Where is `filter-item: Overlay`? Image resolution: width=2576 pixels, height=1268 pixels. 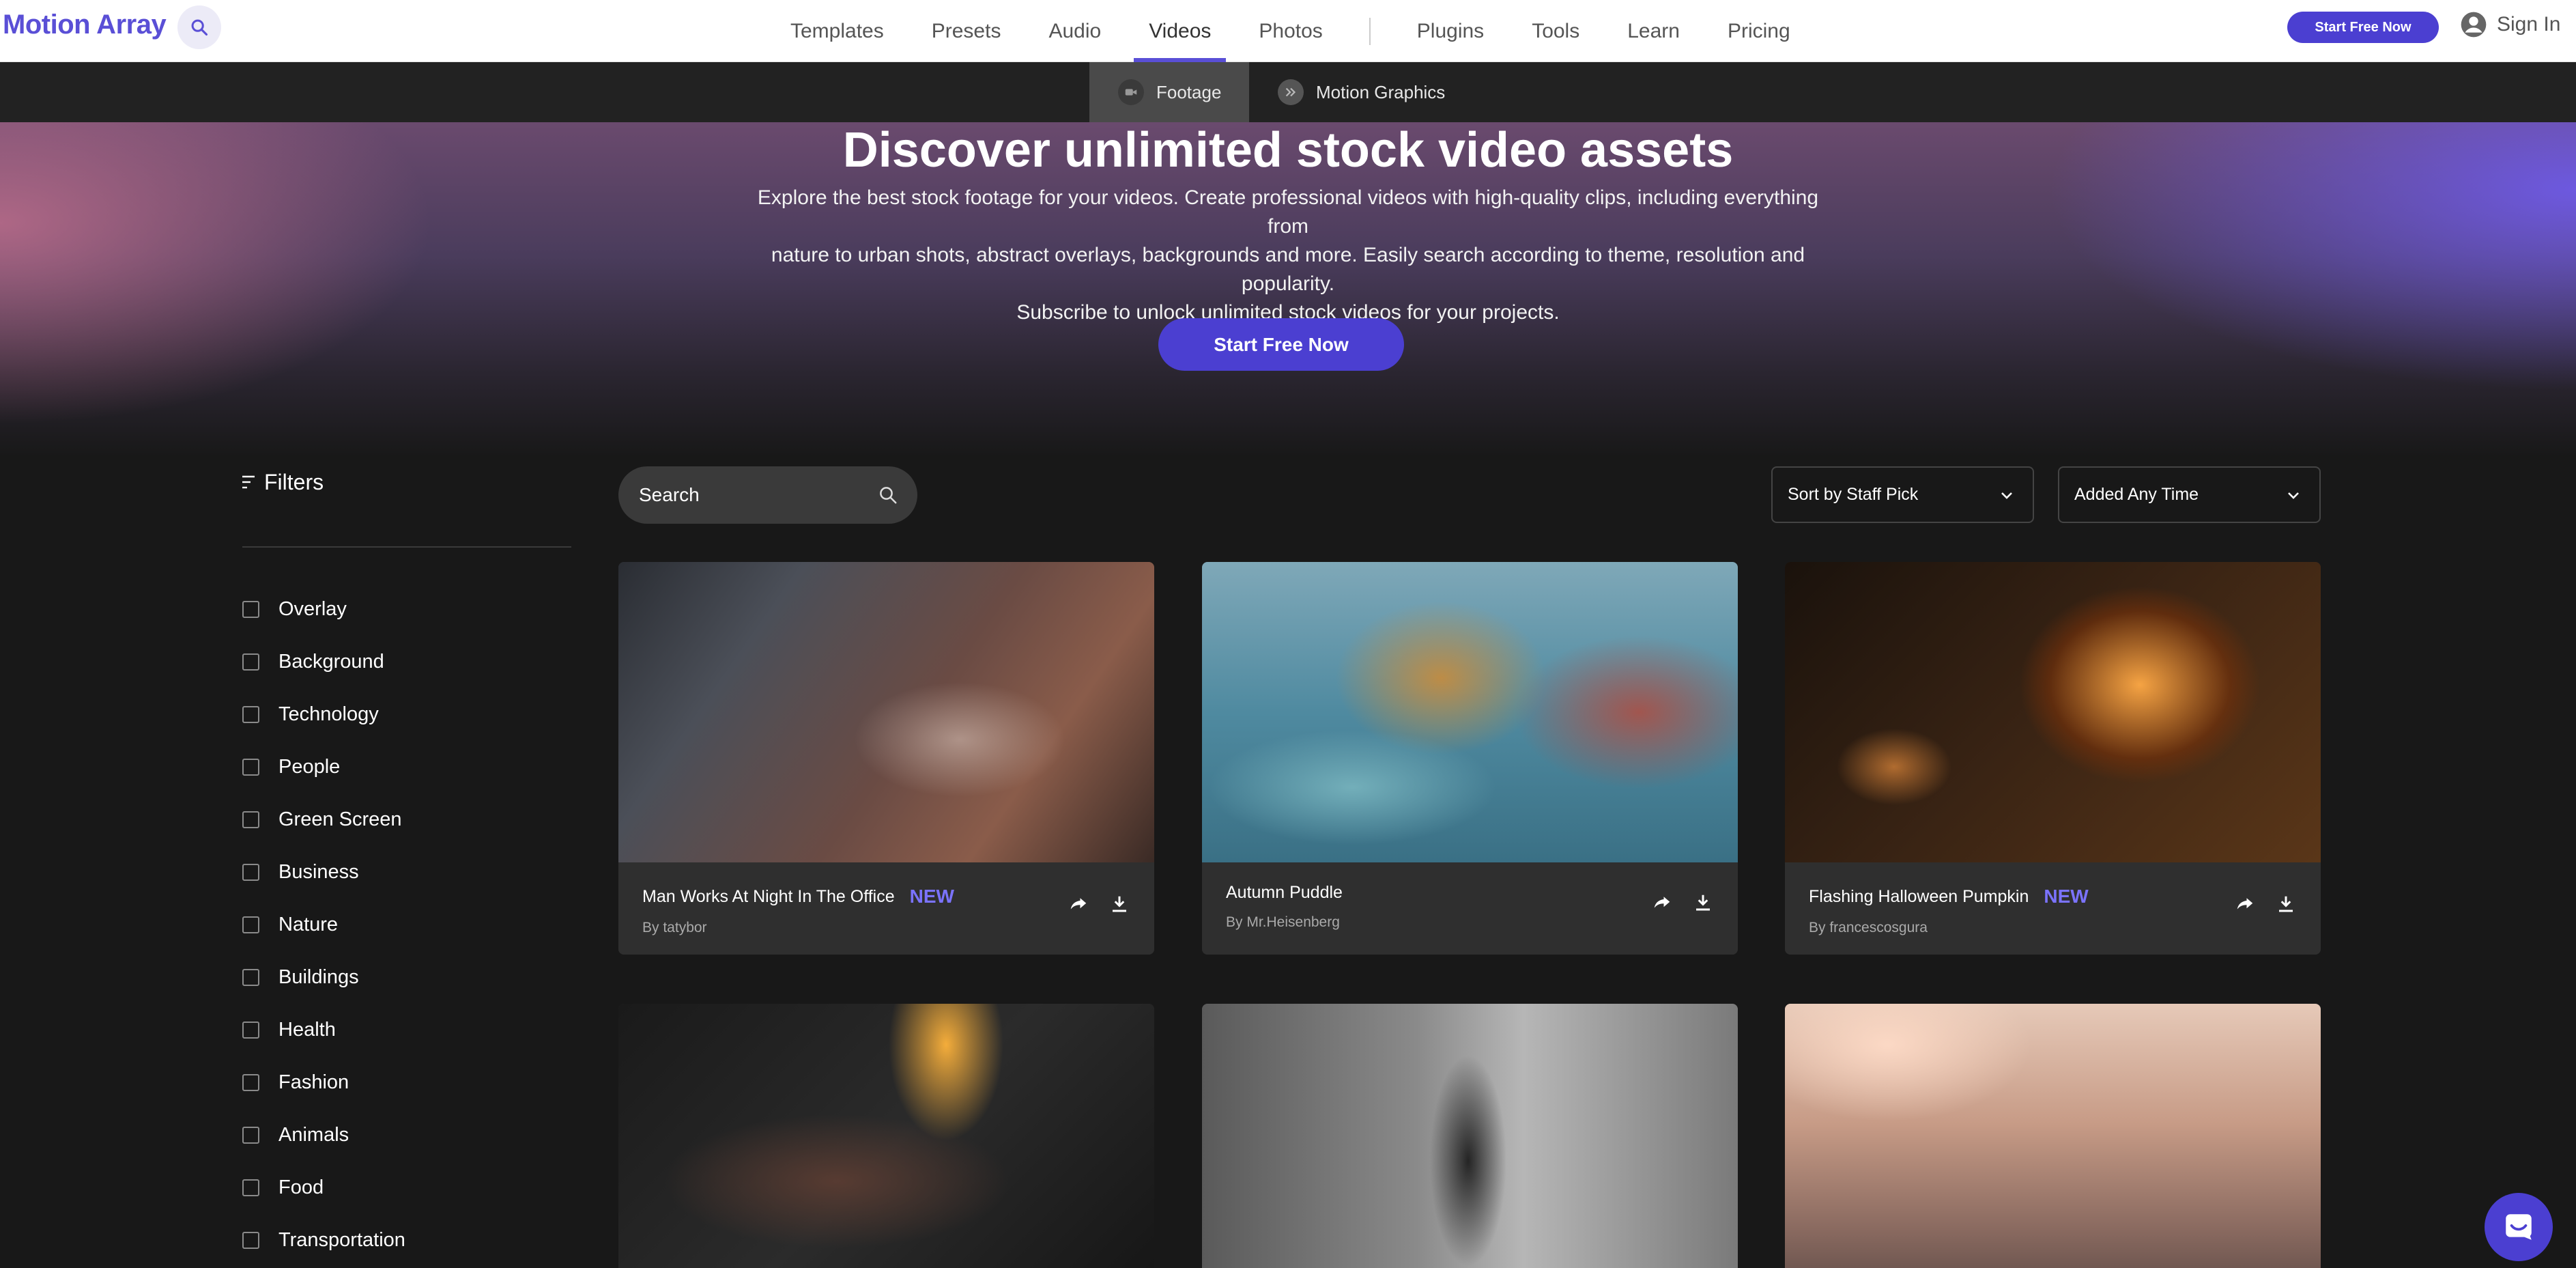
filter-item: Overlay is located at coordinates (323, 609).